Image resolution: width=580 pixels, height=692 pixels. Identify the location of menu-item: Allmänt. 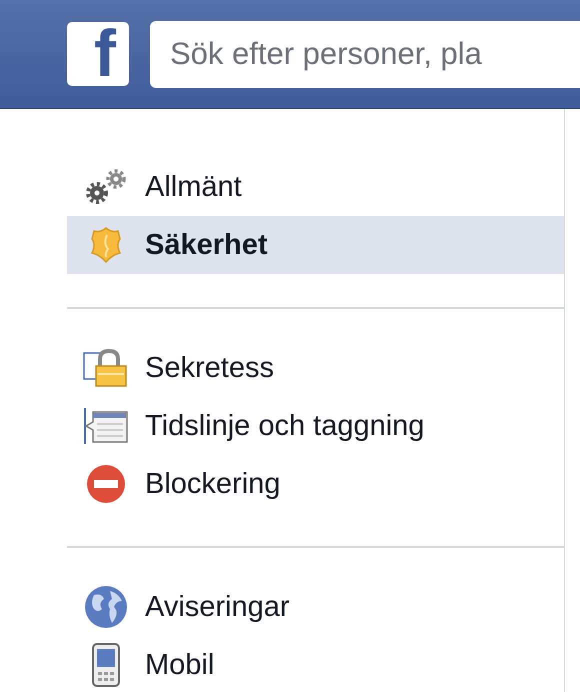
(315, 187).